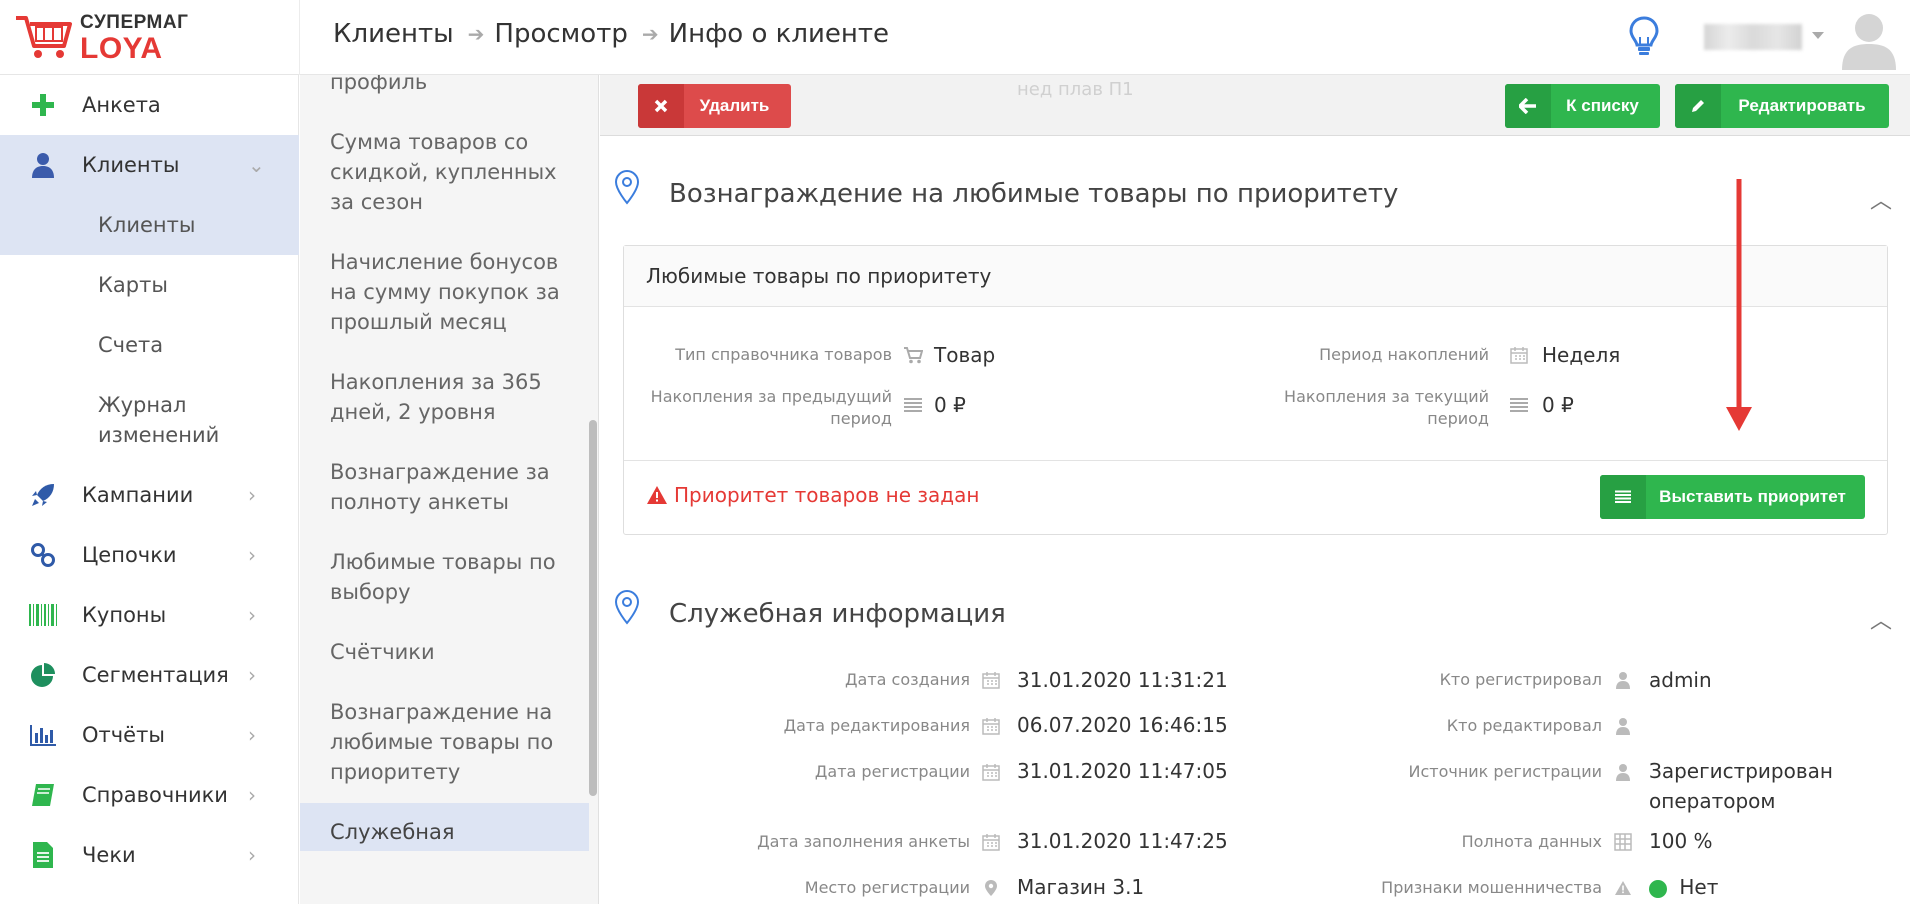 The height and width of the screenshot is (904, 1910). Describe the element at coordinates (149, 105) in the screenshot. I see `sidebar-item-questionnaire: Анкета` at that location.